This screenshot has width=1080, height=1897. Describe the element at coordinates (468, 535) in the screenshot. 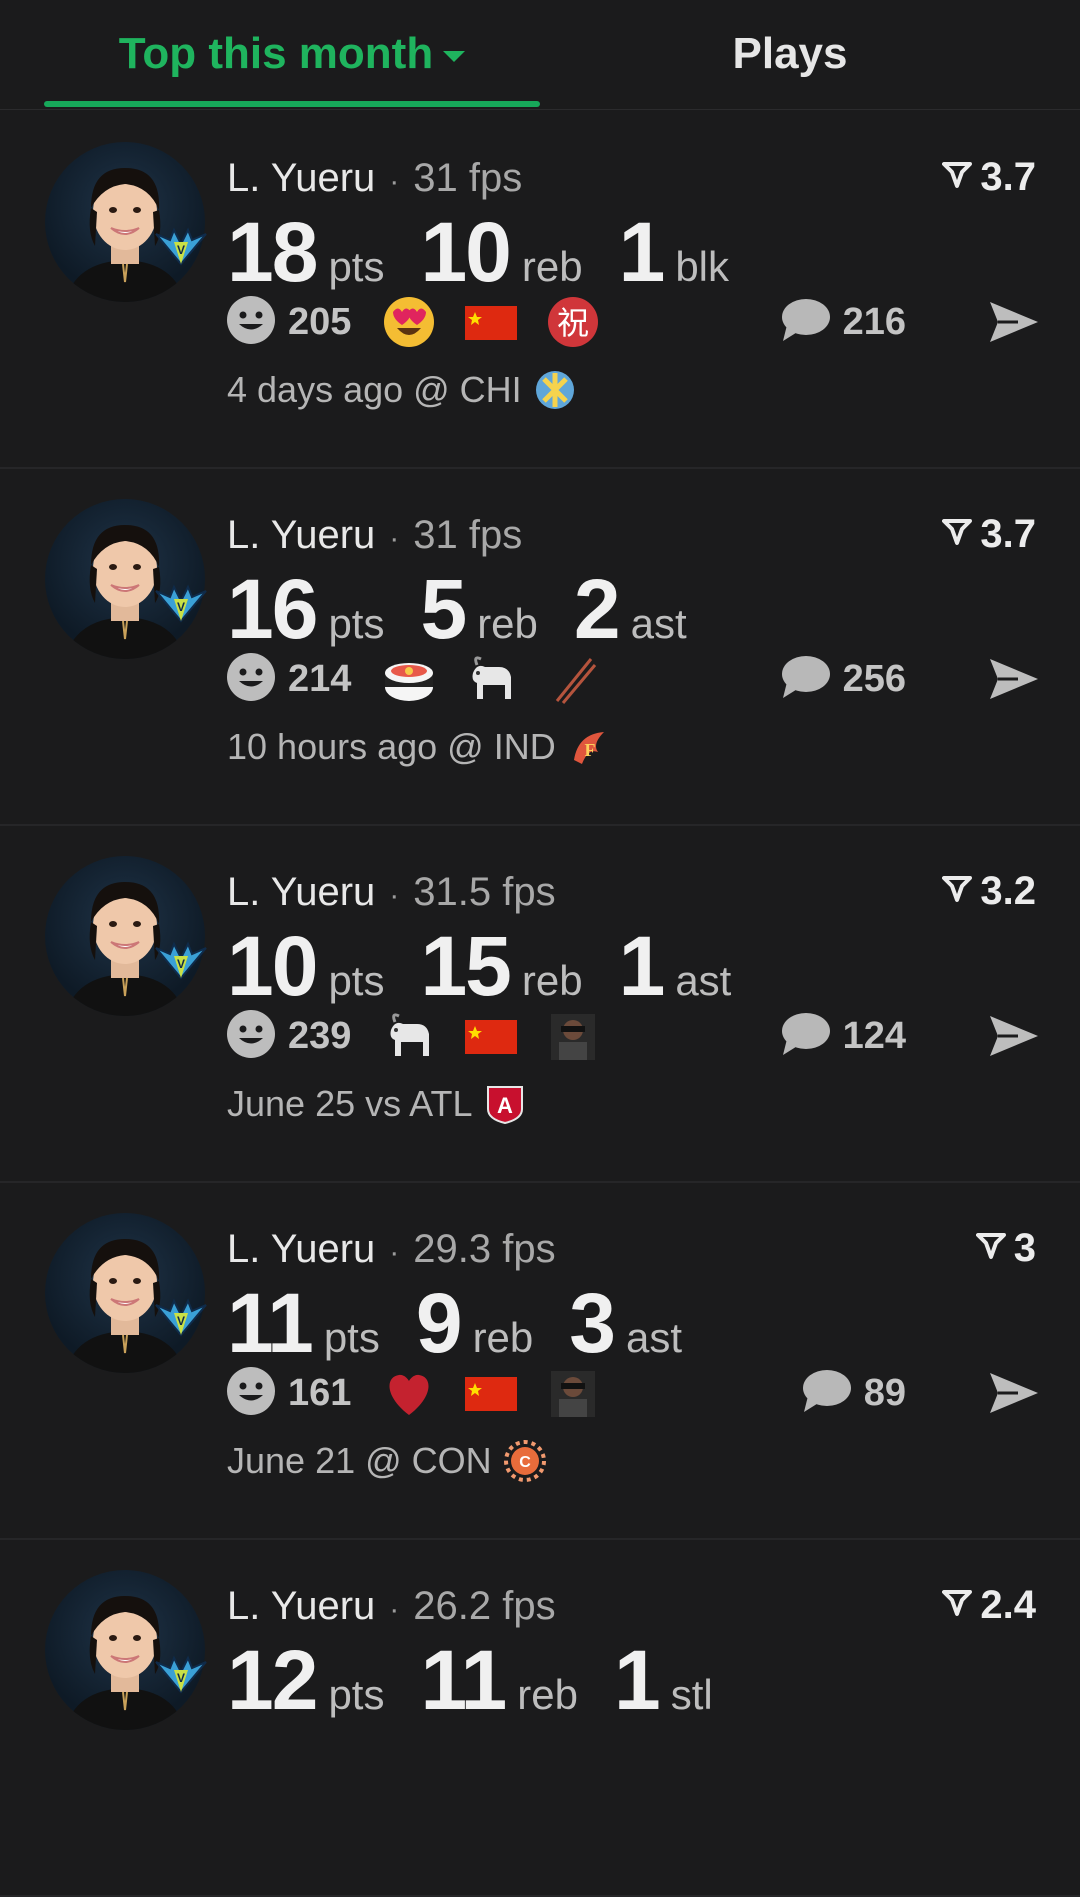

I see `fantasy-points: 31 fps` at that location.